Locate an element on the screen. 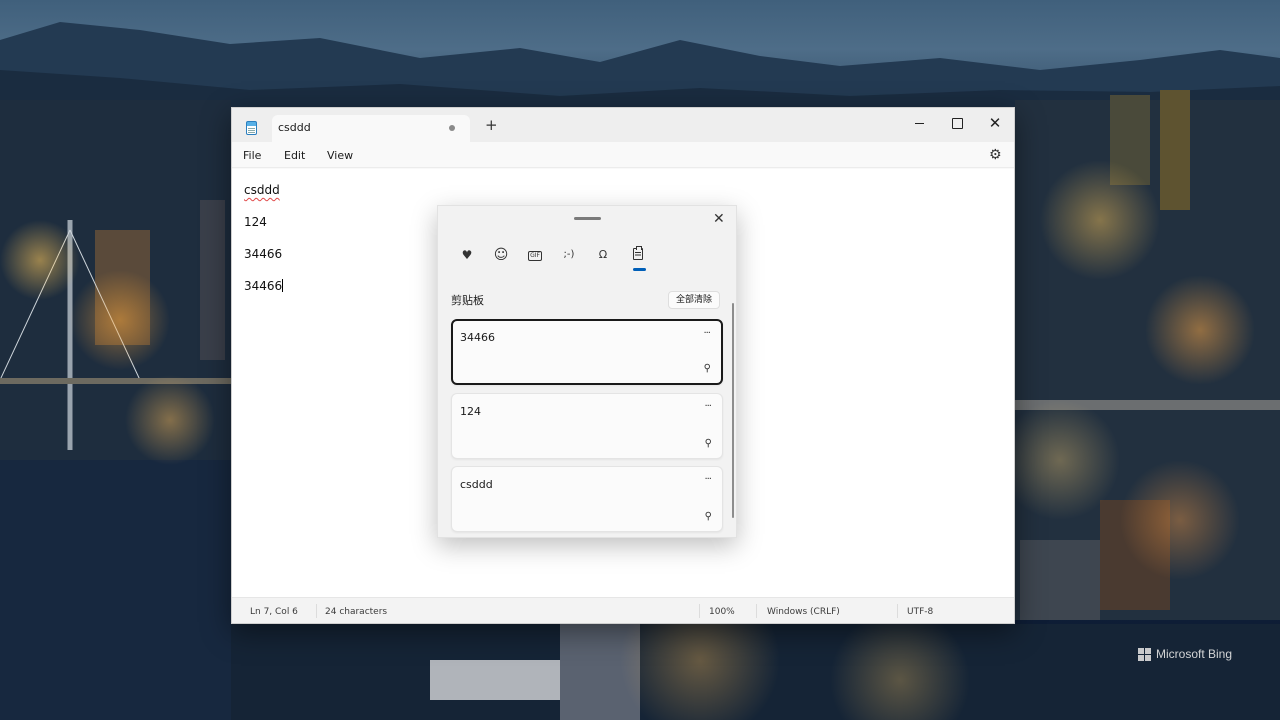 Image resolution: width=1280 pixels, height=720 pixels. editor-line: 34466 is located at coordinates (263, 254).